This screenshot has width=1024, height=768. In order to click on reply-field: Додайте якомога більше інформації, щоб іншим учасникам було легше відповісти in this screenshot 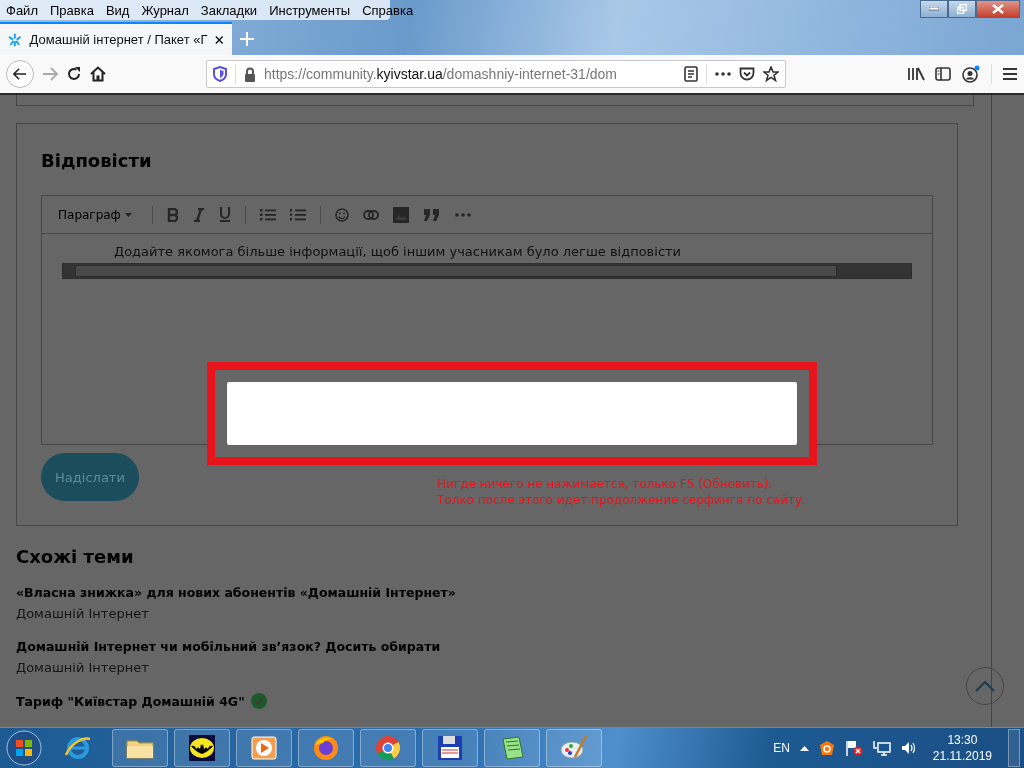, I will do `click(487, 251)`.